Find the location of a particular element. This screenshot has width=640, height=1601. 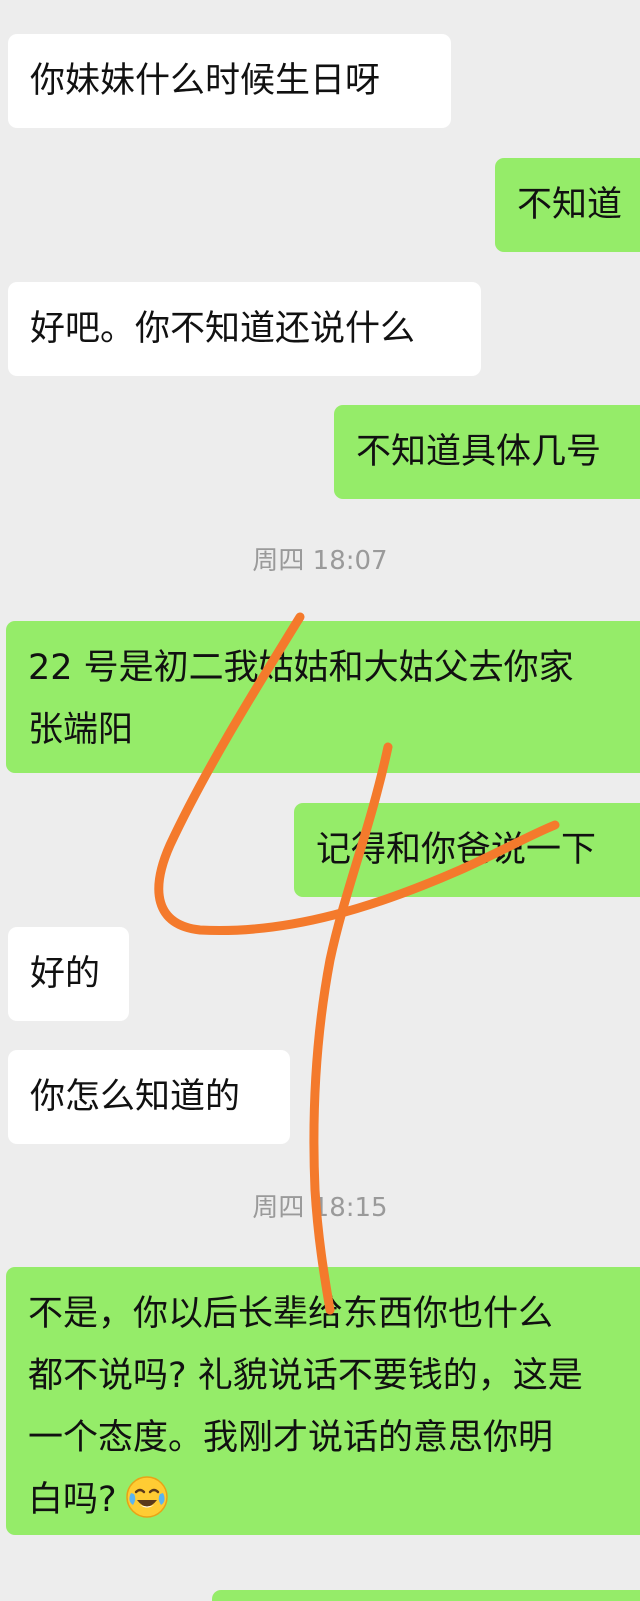

message-text: 不知道 is located at coordinates (570, 205).